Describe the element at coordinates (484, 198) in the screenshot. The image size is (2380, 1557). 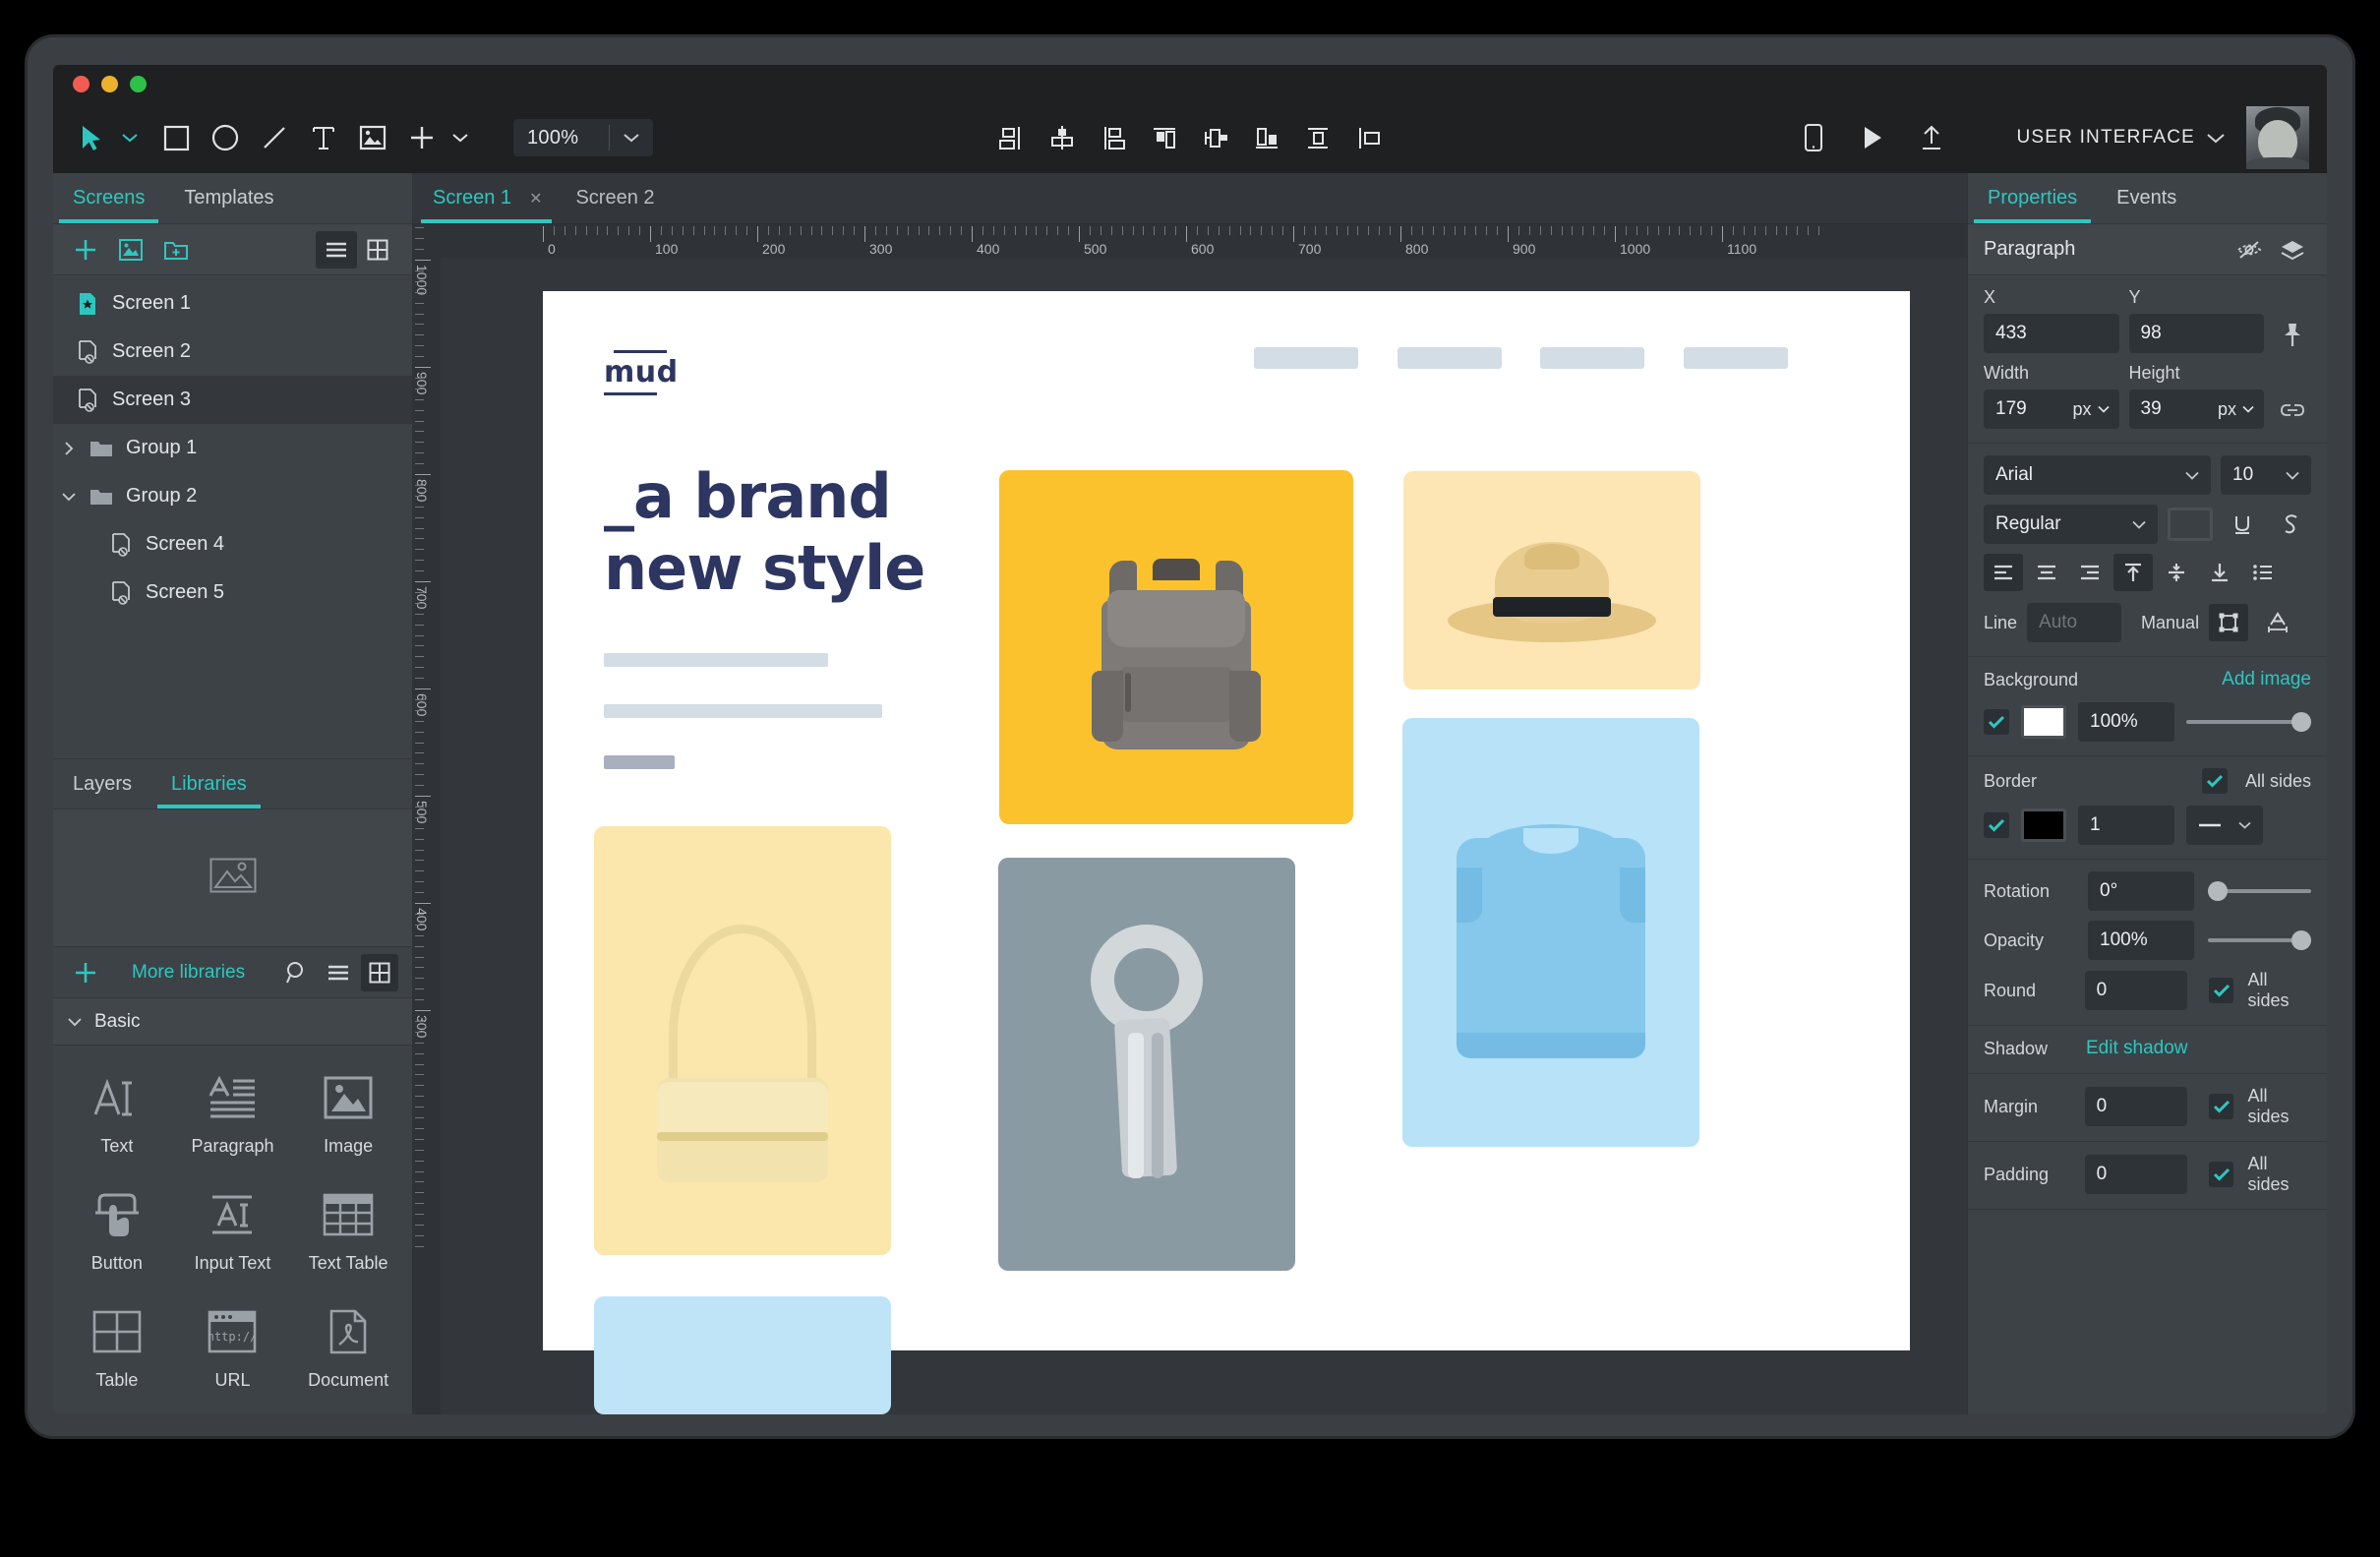
I see `canvas-tab-screen-1: Screen 1 ✕` at that location.